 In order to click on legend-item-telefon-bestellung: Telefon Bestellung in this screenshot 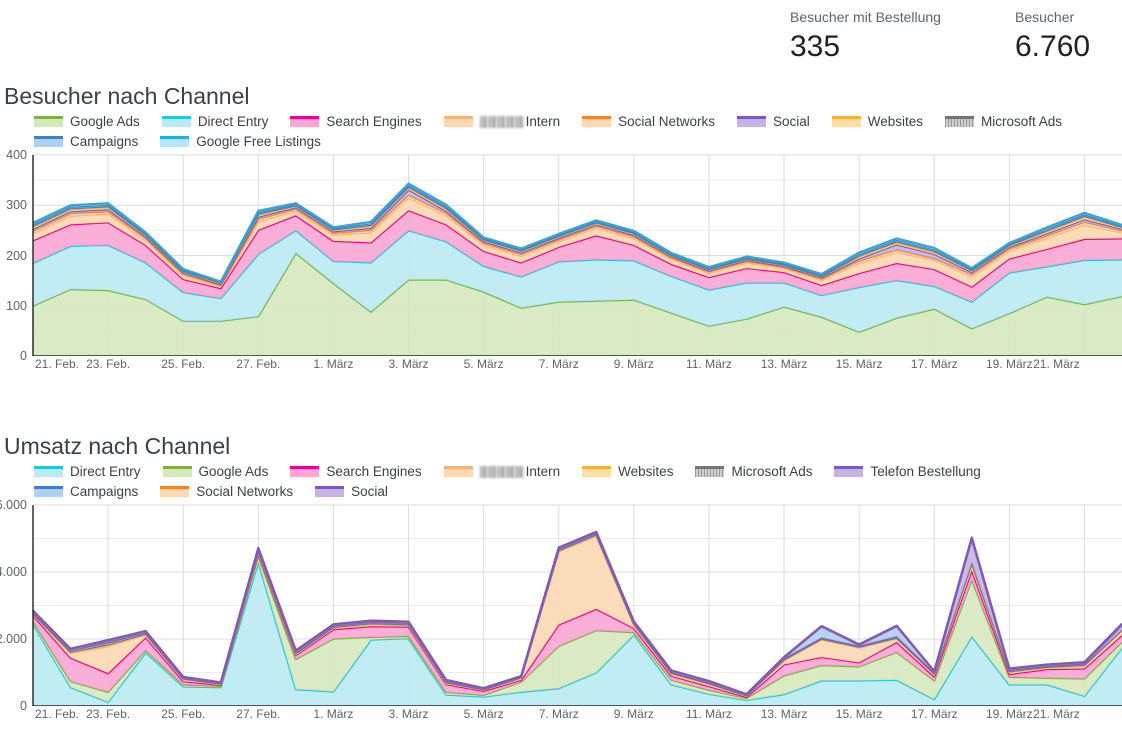, I will do `click(907, 471)`.